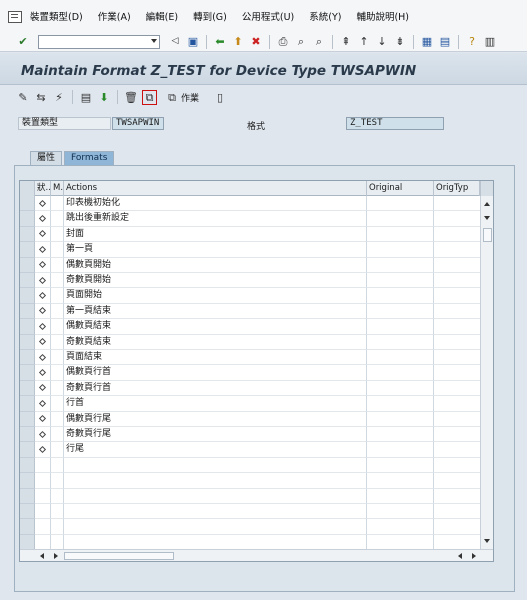 This screenshot has height=600, width=527. What do you see at coordinates (15, 16) in the screenshot?
I see `menu-system-icon` at bounding box center [15, 16].